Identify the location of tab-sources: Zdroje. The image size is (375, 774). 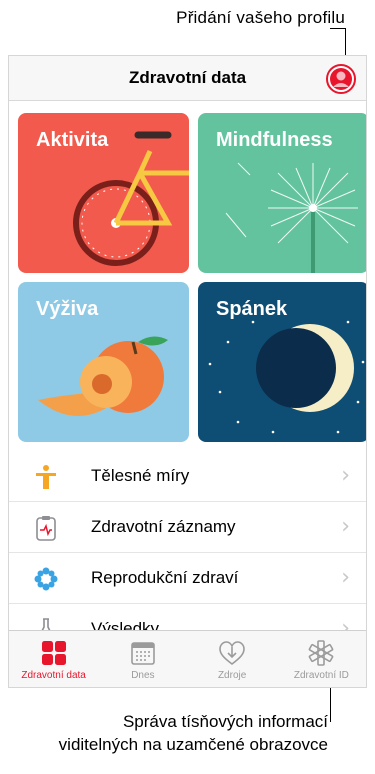
(232, 659).